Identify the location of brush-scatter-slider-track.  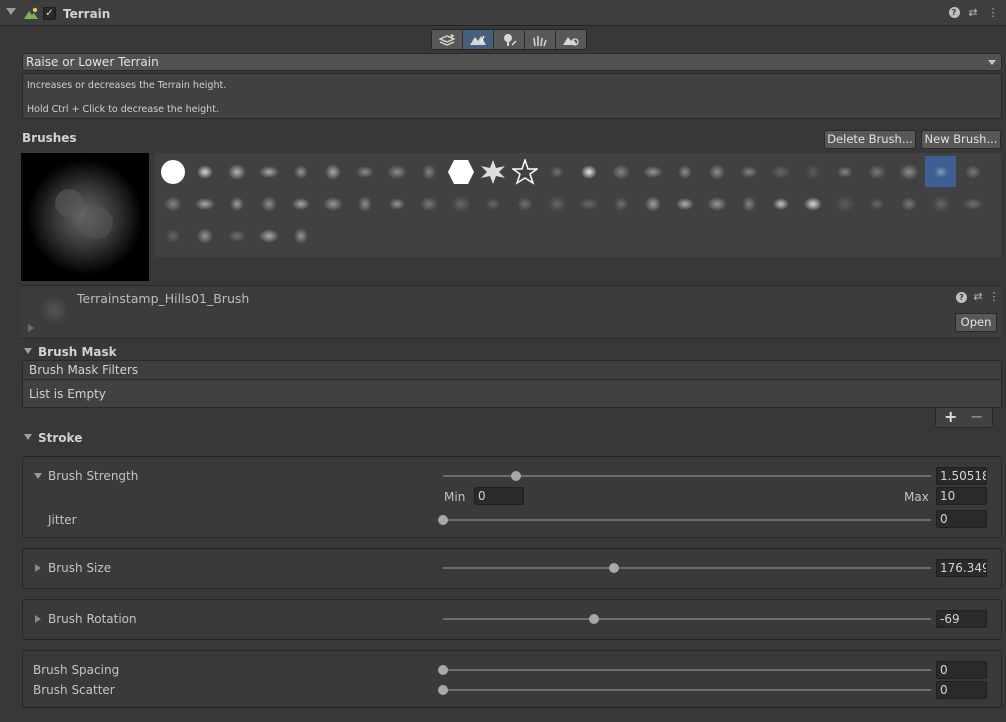
(687, 690).